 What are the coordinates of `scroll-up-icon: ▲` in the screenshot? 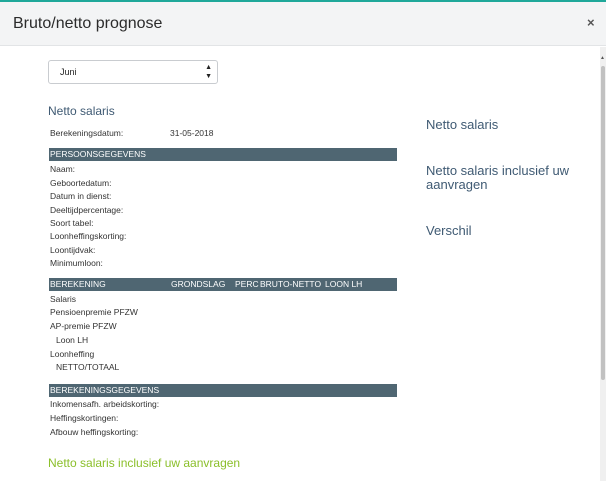 It's located at (602, 58).